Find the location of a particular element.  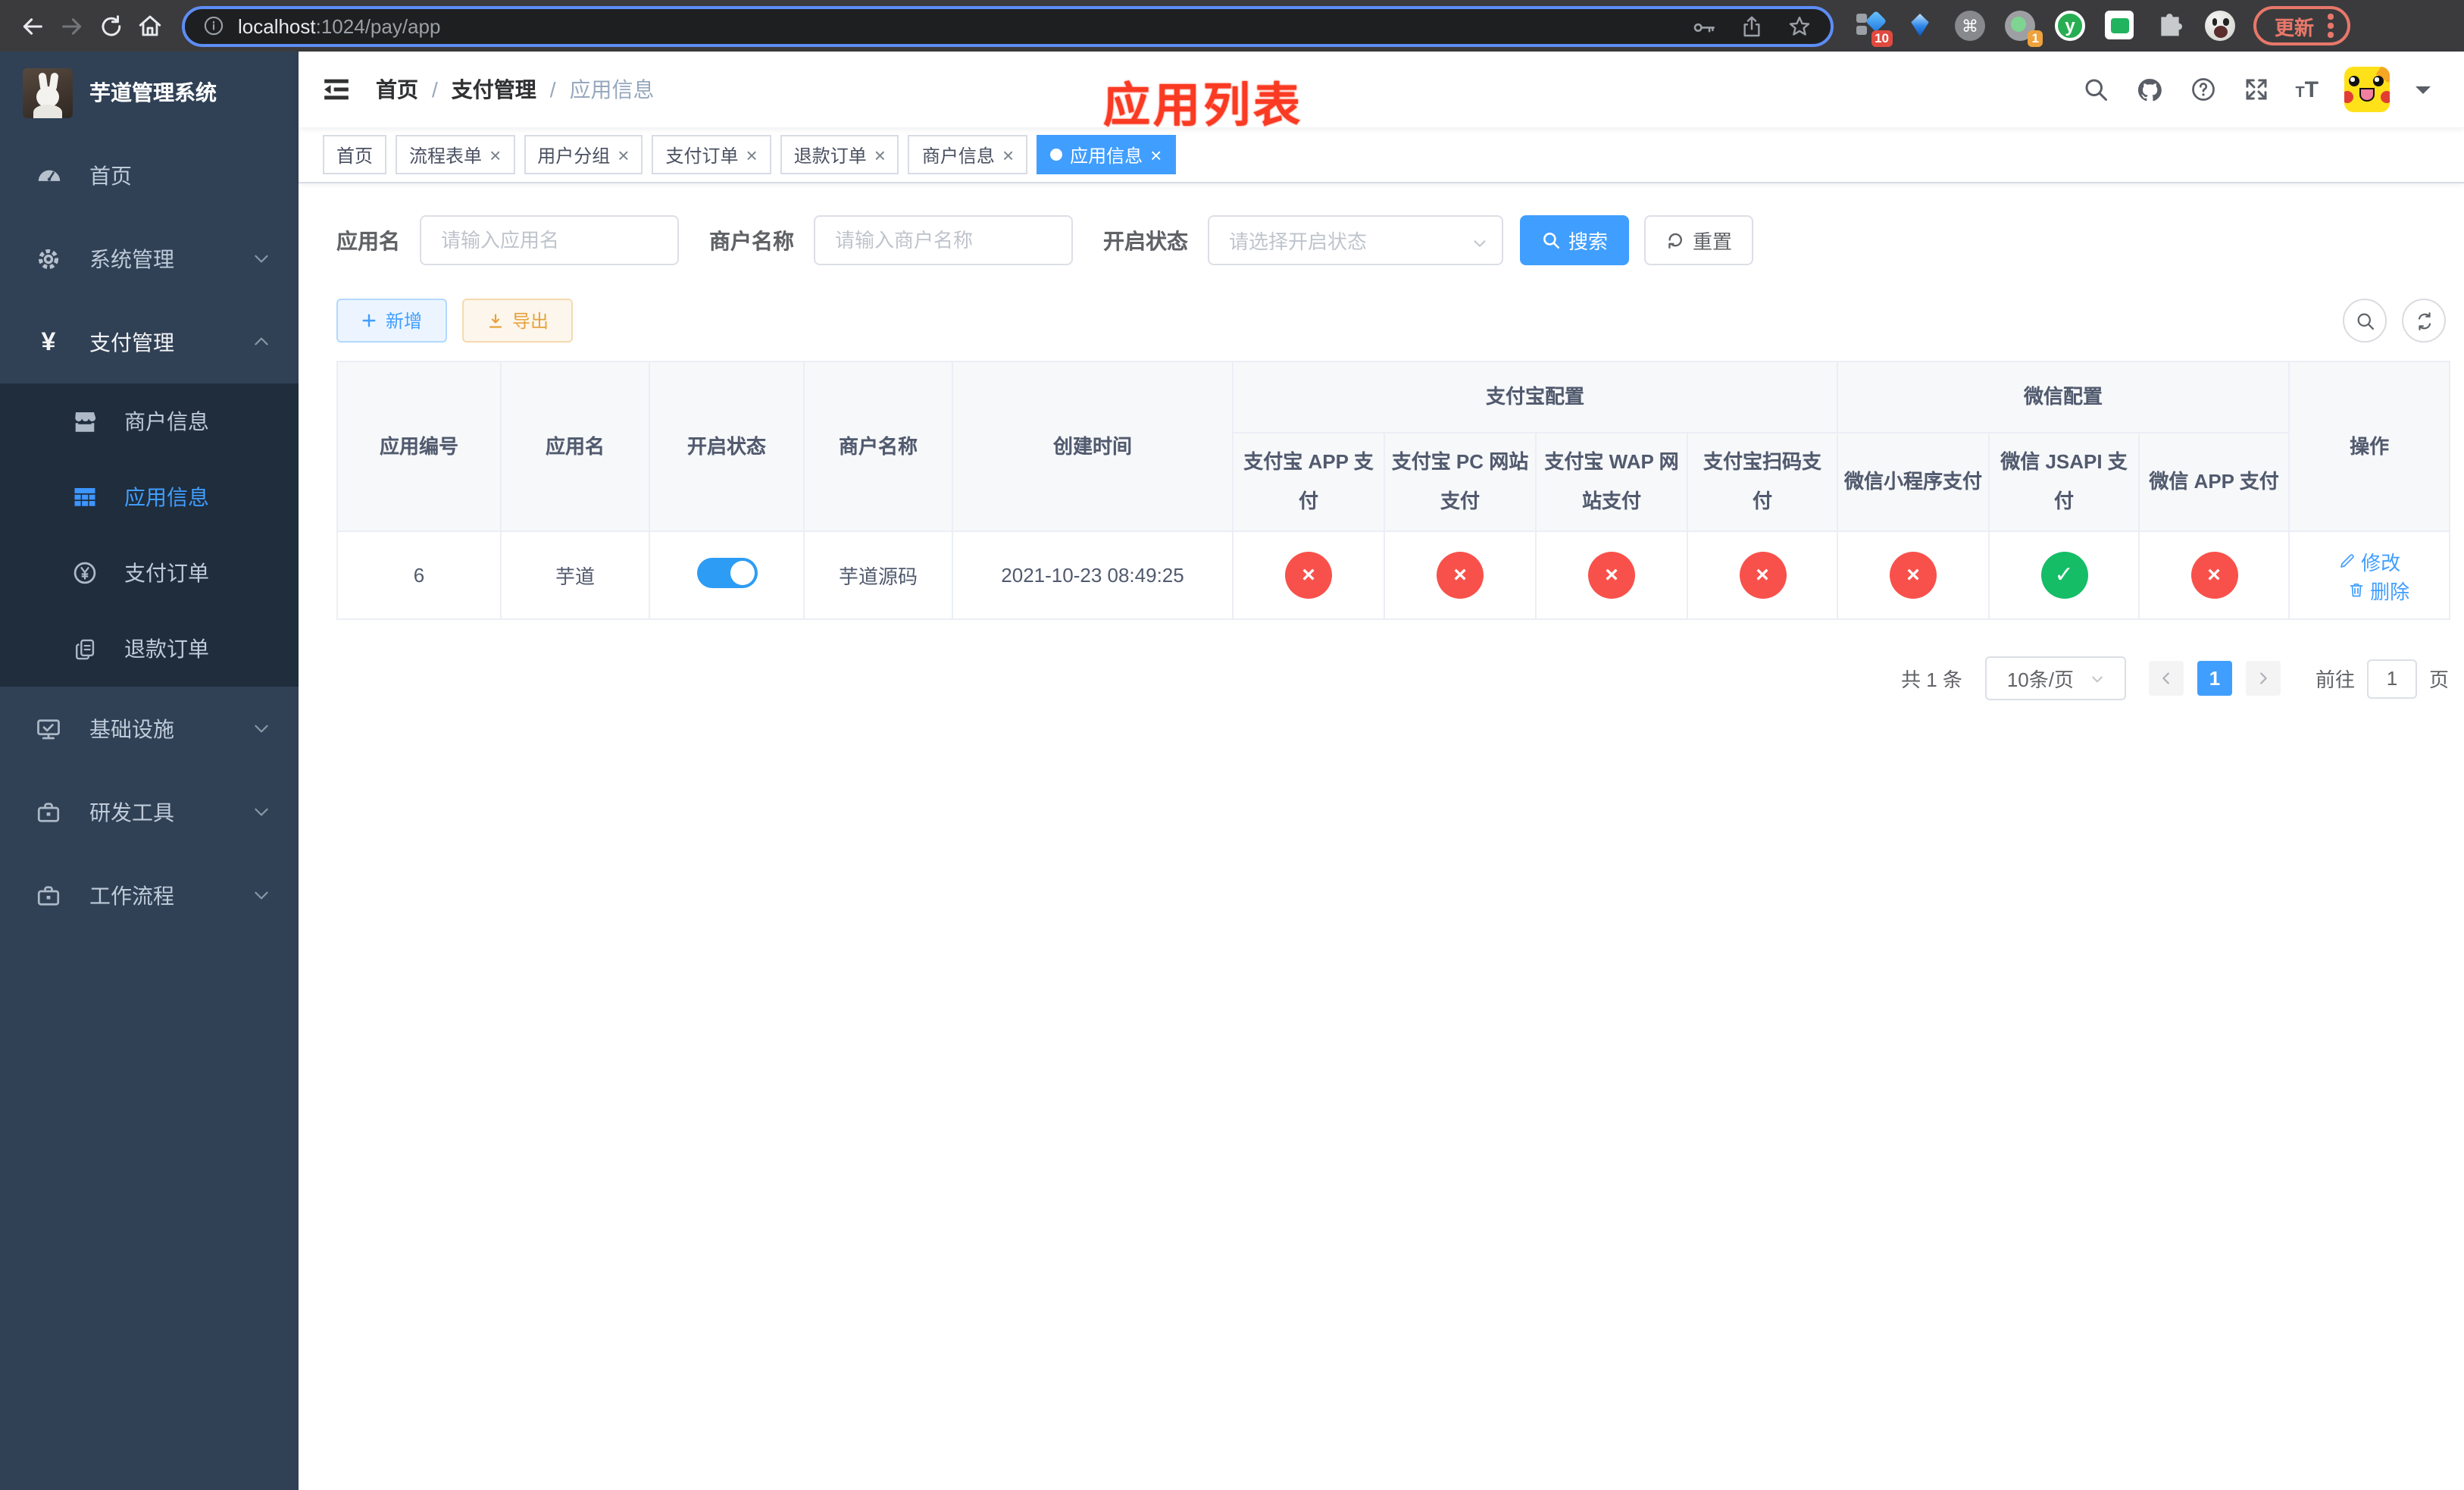

delete-link: 删除 is located at coordinates (2378, 589).